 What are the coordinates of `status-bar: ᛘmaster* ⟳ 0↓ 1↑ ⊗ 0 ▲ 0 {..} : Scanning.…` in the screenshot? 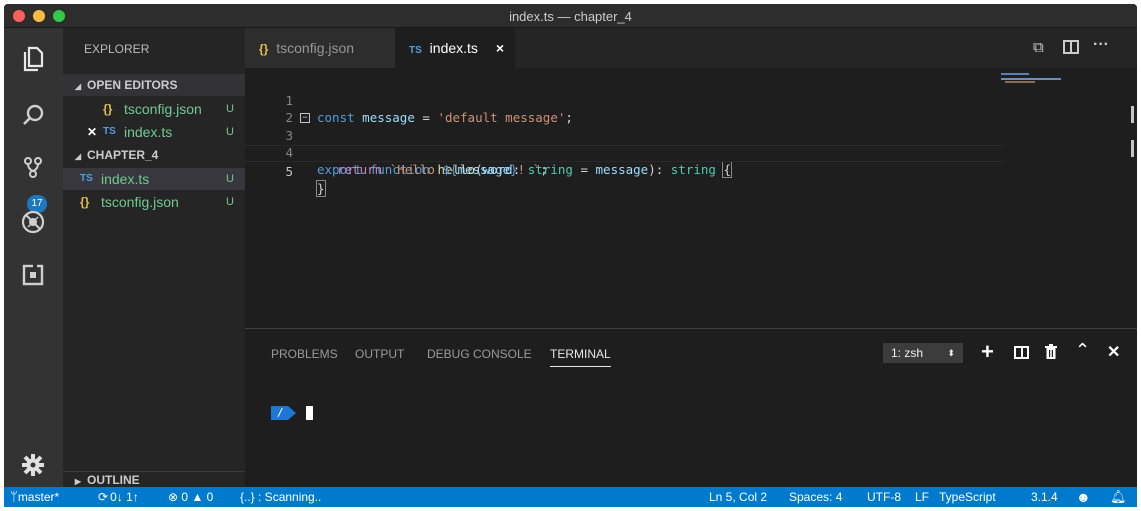 It's located at (570, 497).